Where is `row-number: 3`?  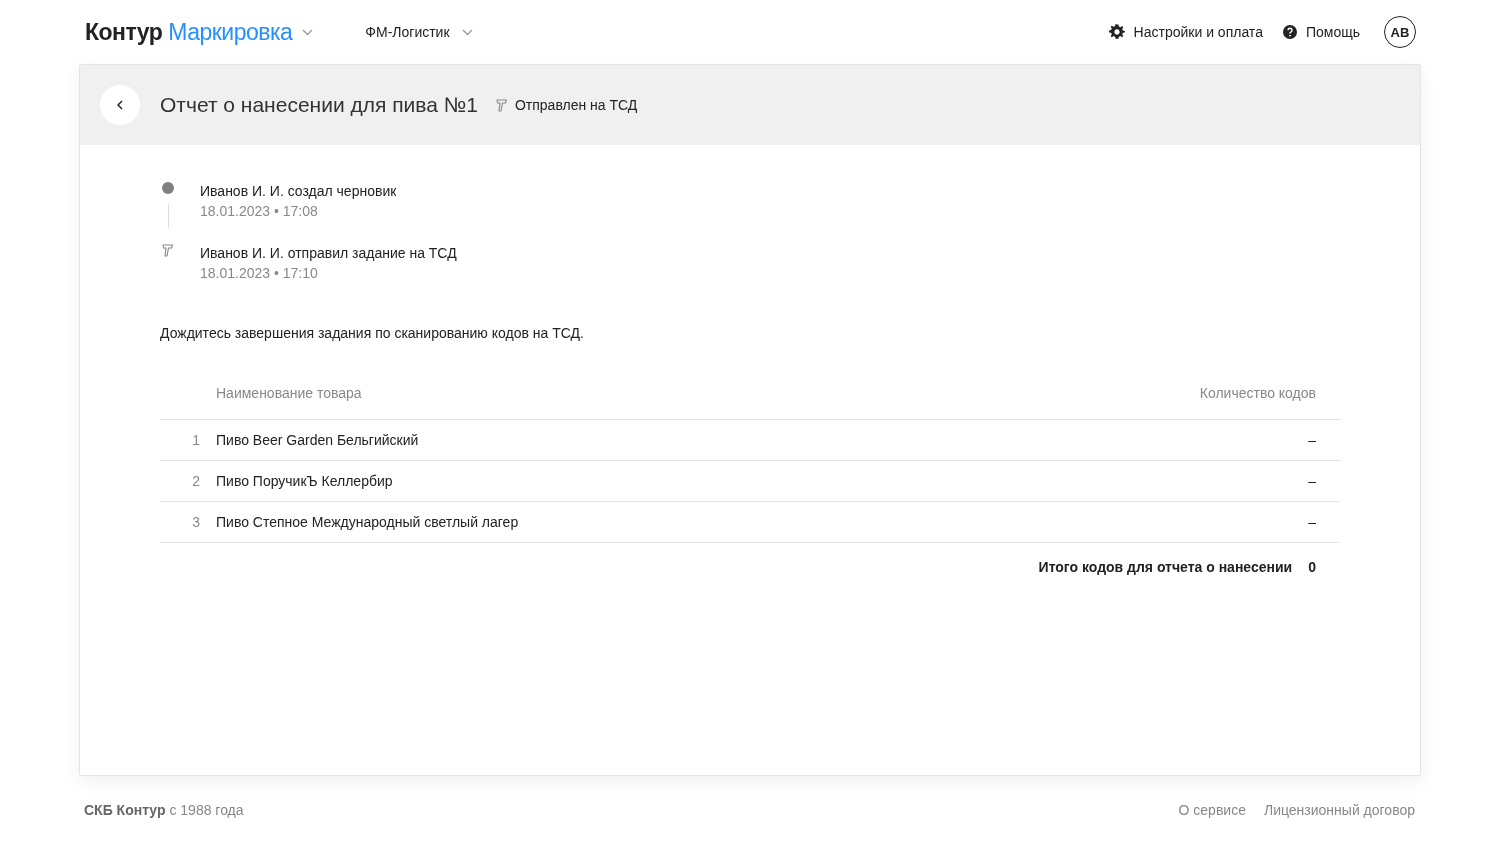 row-number: 3 is located at coordinates (188, 522).